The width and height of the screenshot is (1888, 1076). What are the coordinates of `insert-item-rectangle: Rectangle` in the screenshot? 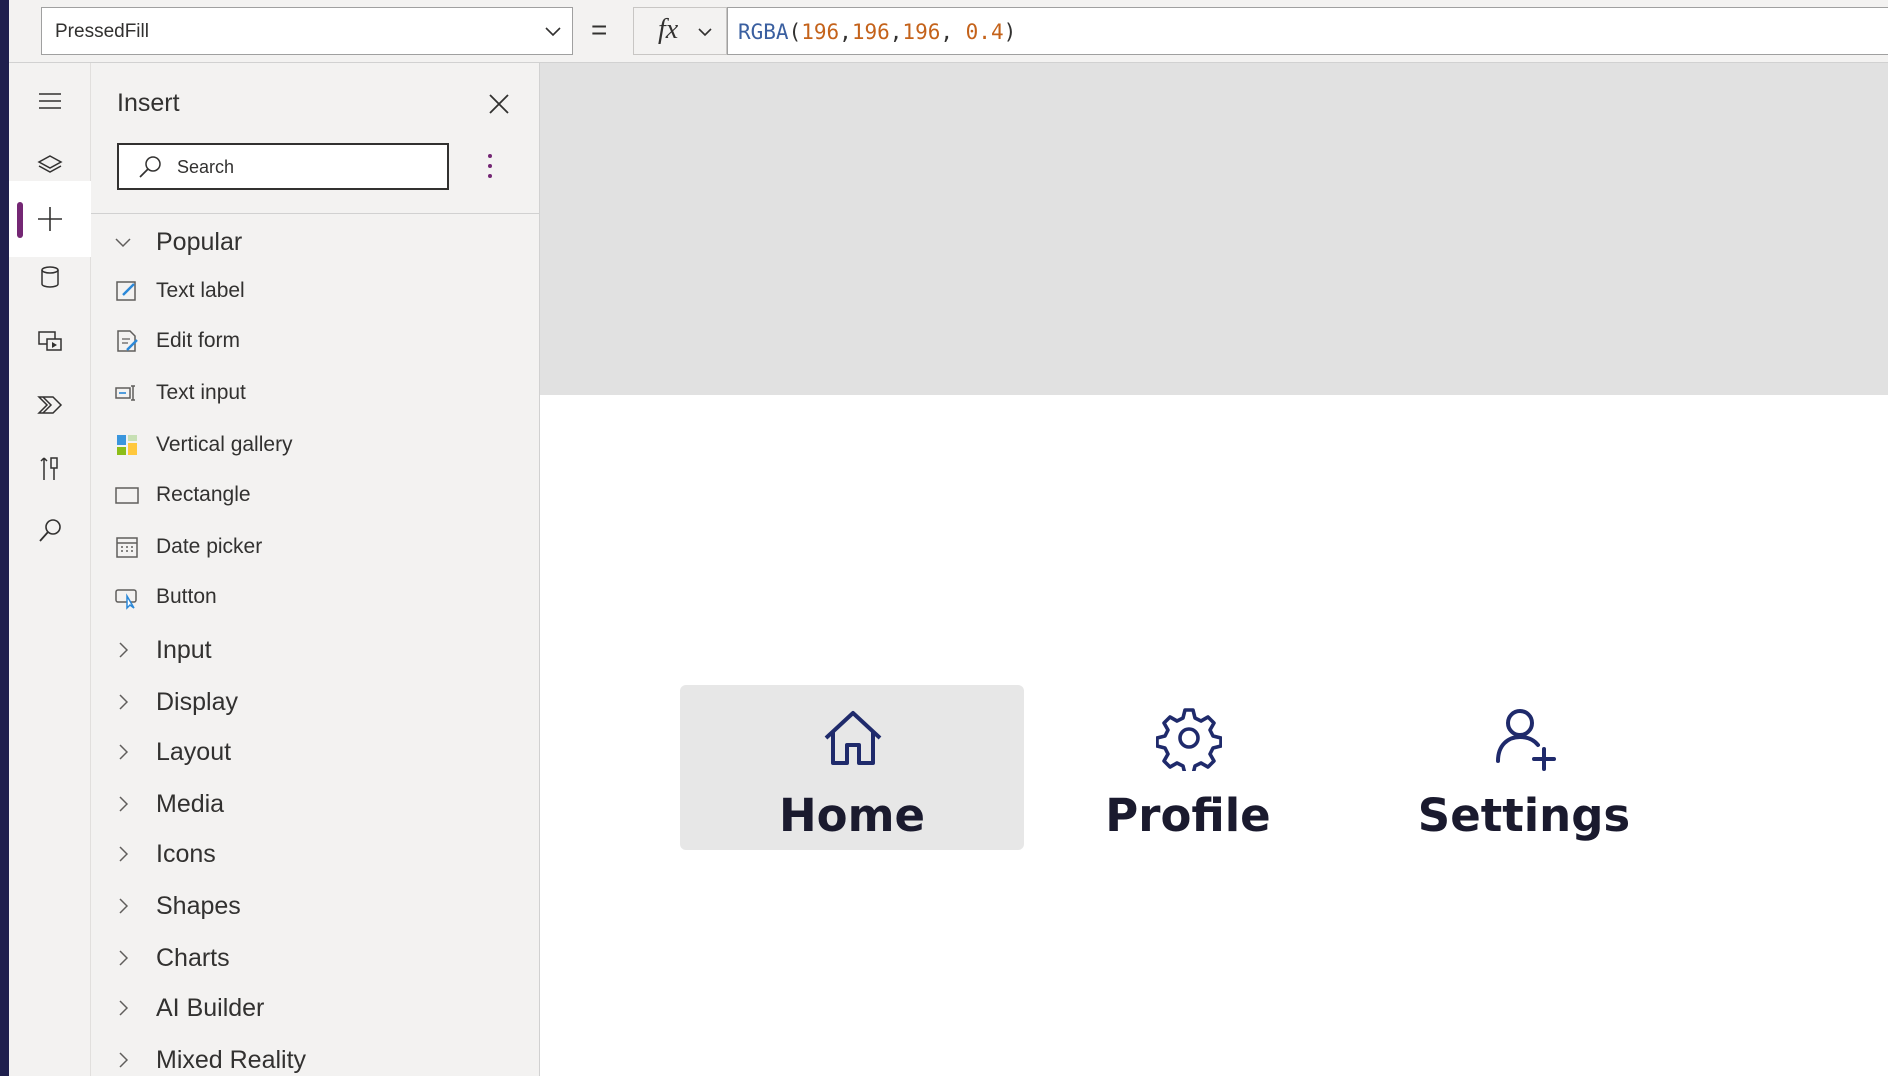 It's located at (315, 495).